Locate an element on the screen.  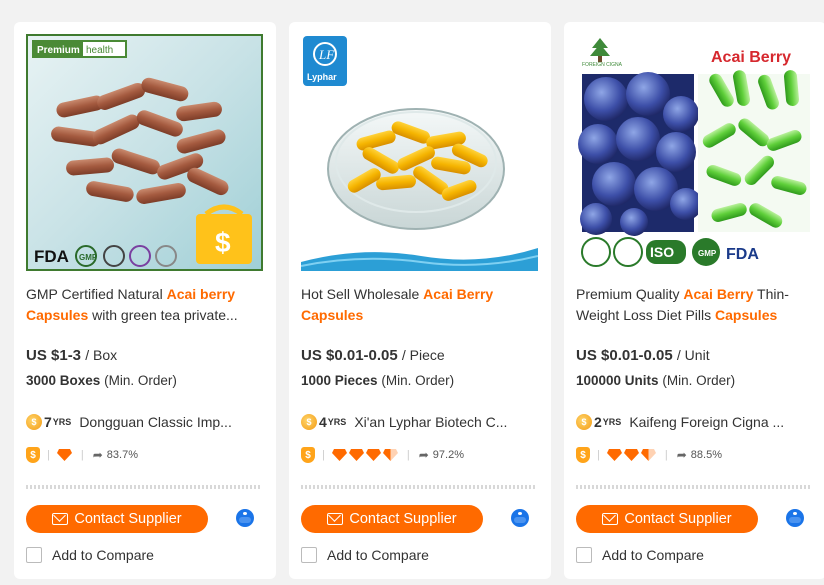
min-order: 100000 Units (Min. Order) is located at coordinates (655, 380).